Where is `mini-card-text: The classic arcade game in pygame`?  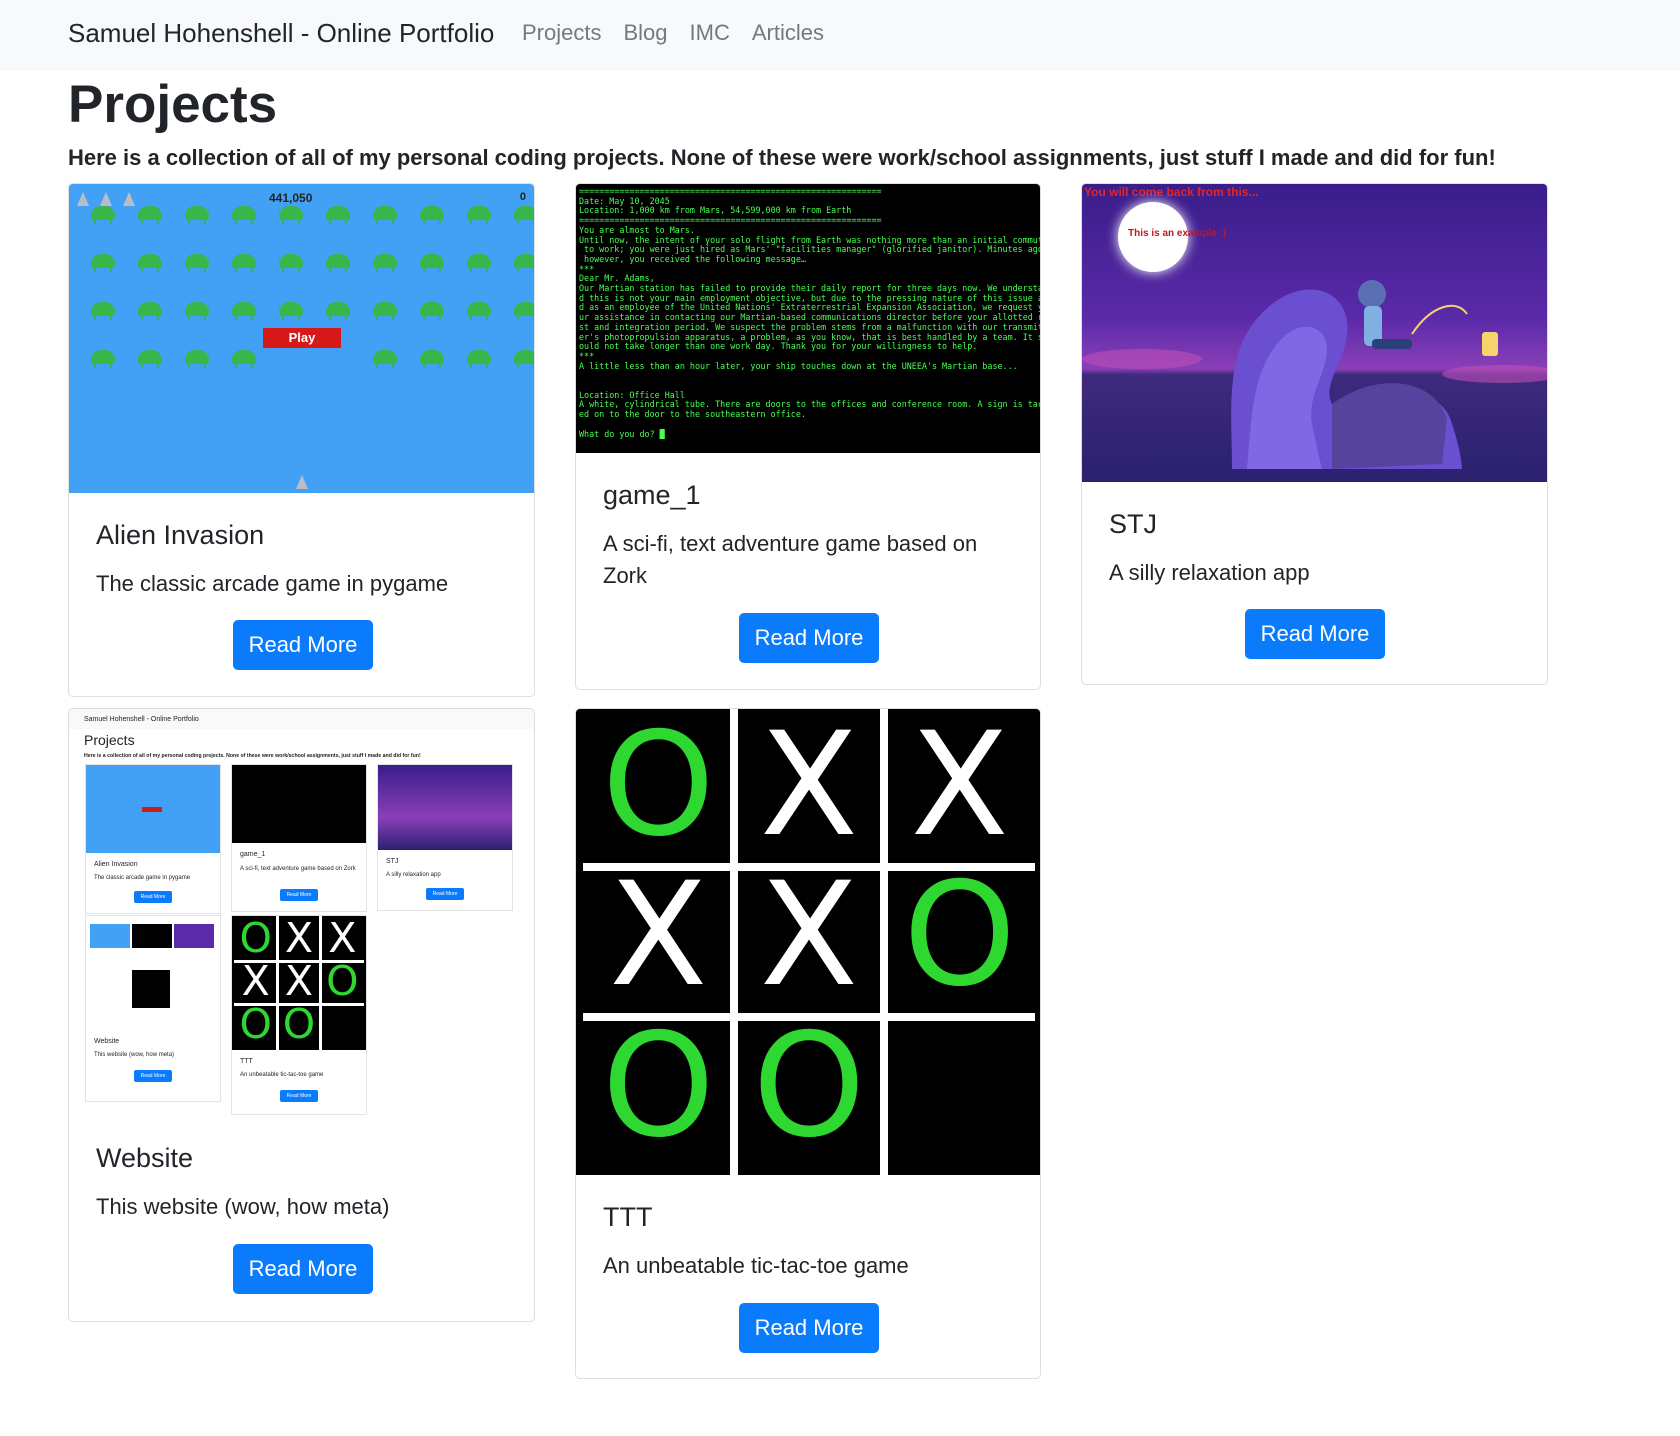 mini-card-text: The classic arcade game in pygame is located at coordinates (142, 878).